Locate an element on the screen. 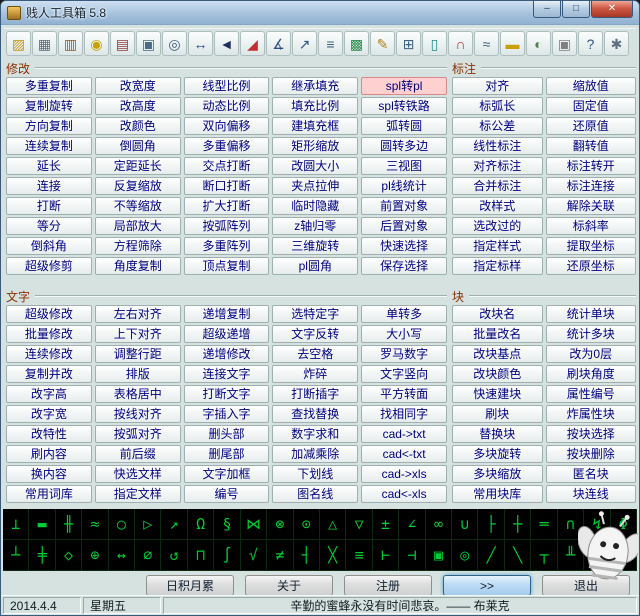  cad-symbol: Φ is located at coordinates (623, 524).